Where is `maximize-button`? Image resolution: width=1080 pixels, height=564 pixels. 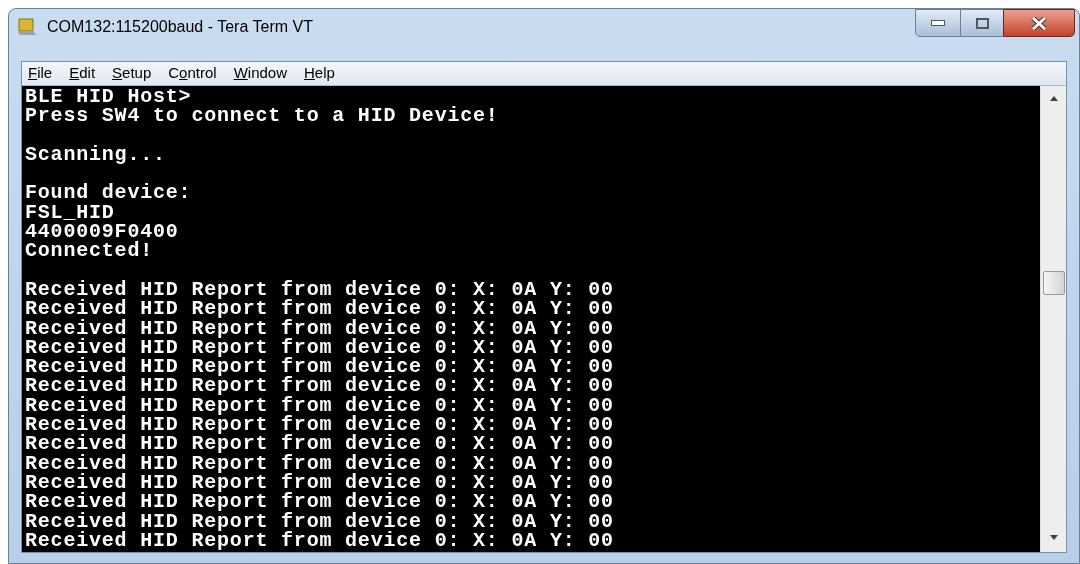 maximize-button is located at coordinates (982, 23).